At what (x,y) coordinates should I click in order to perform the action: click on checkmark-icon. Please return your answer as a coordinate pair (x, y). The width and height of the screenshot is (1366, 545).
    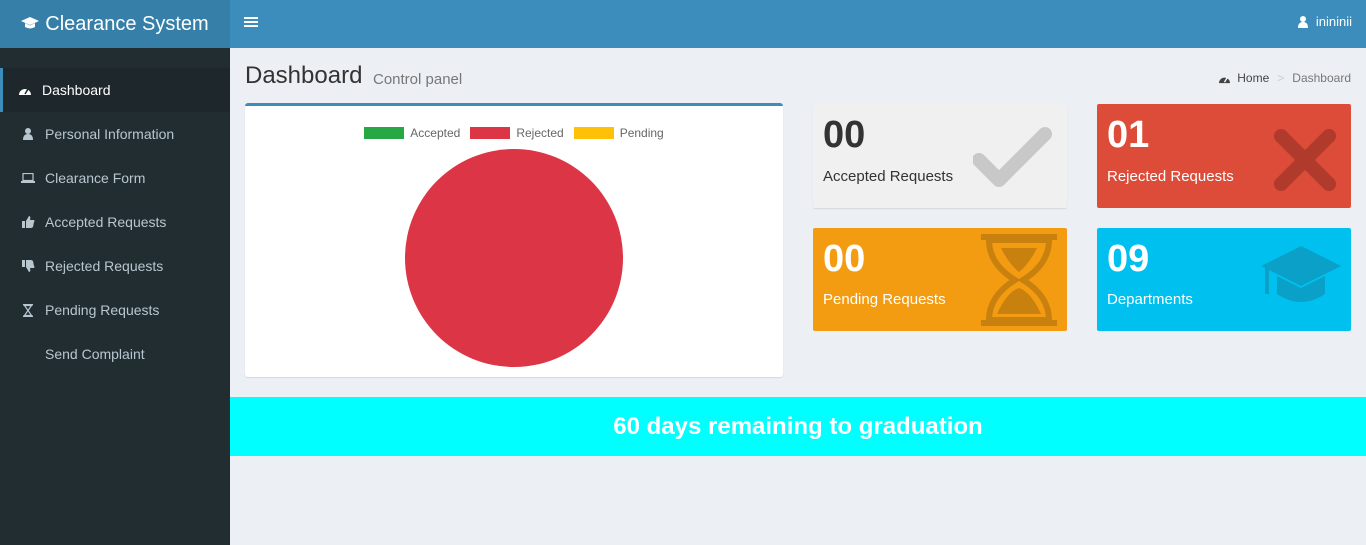
    Looking at the image, I should click on (1012, 157).